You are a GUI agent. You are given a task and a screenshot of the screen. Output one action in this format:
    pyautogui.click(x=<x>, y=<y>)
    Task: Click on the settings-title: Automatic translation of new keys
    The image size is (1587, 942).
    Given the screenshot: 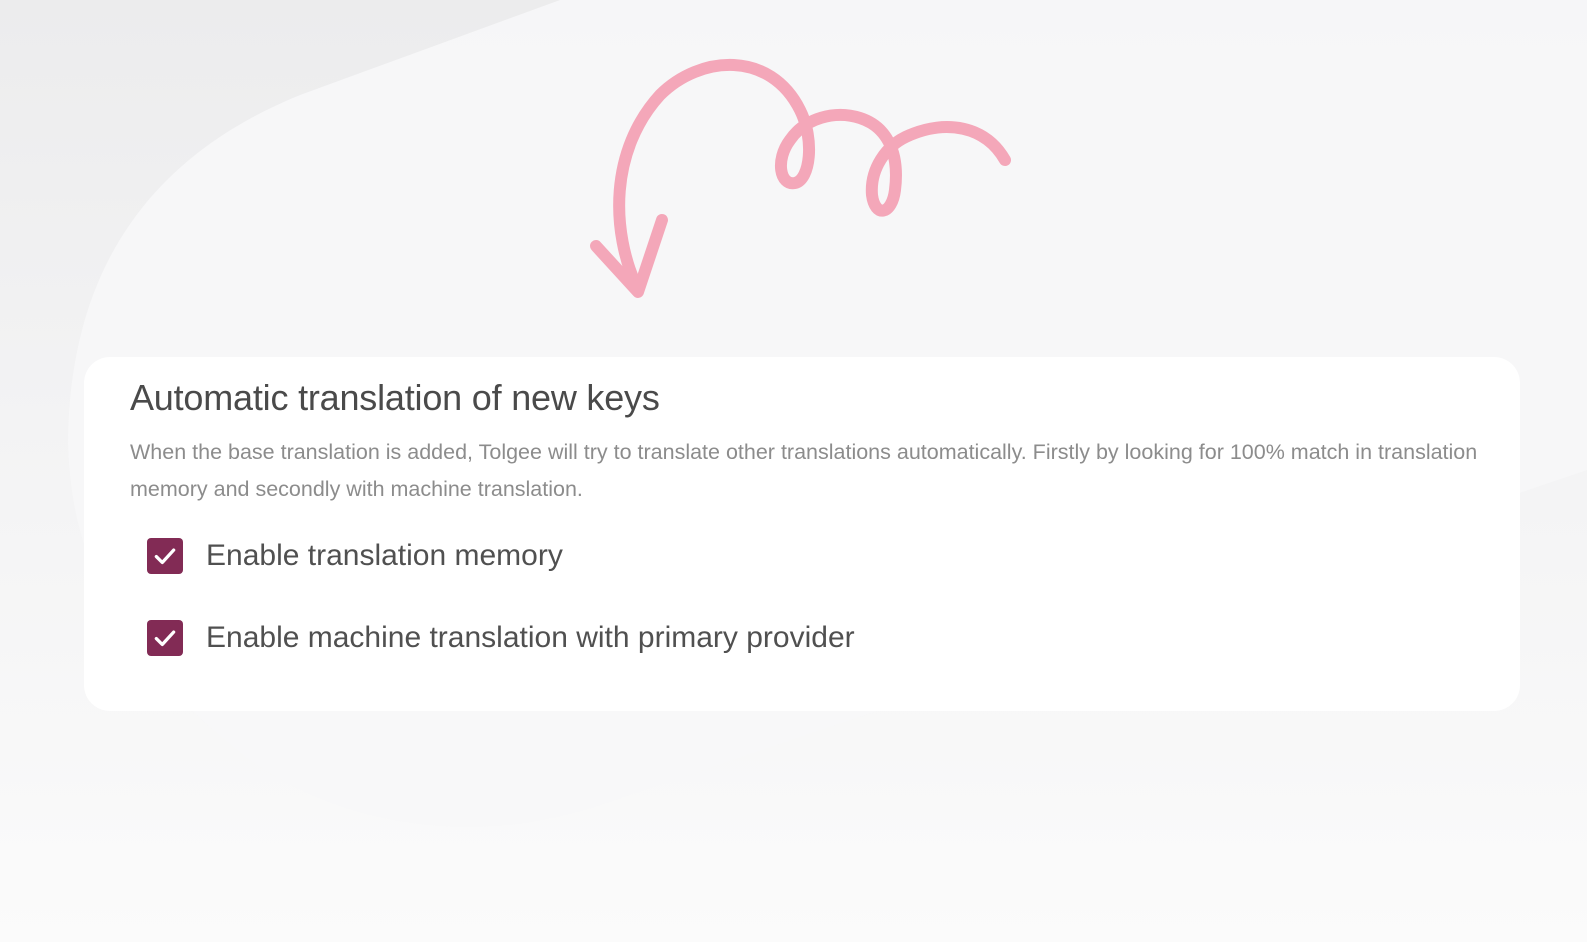 What is the action you would take?
    pyautogui.click(x=395, y=397)
    